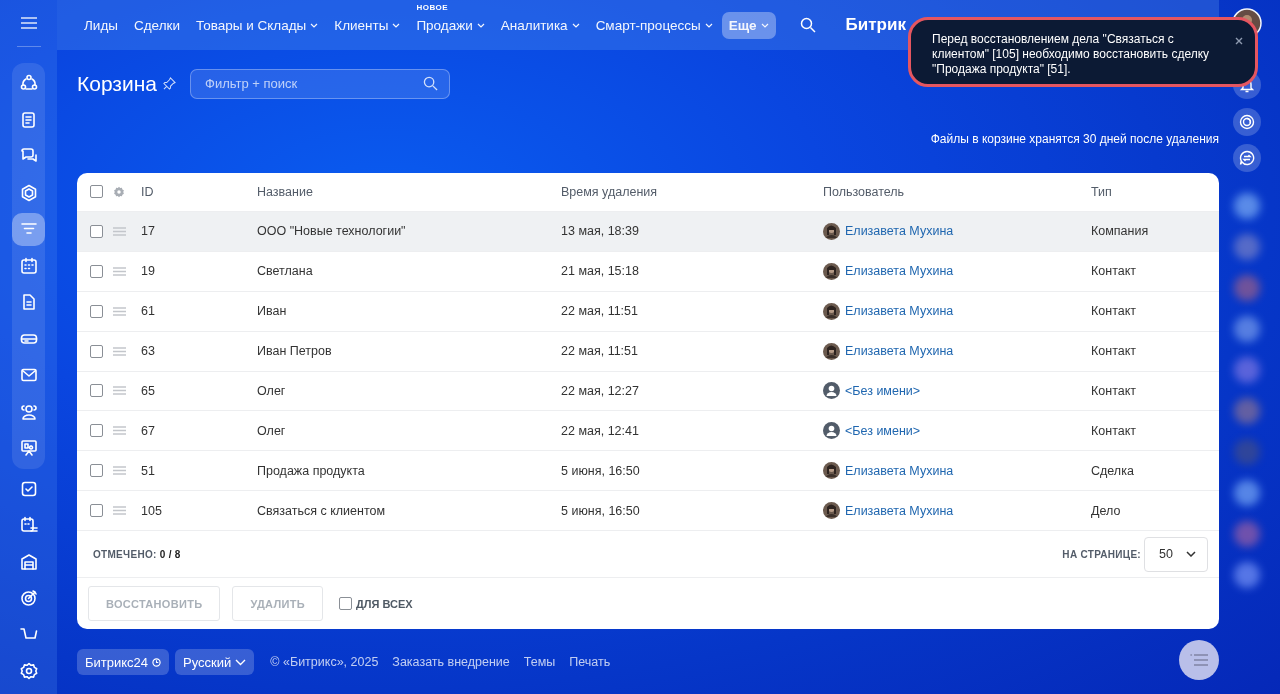 The image size is (1280, 694). What do you see at coordinates (367, 25) in the screenshot?
I see `nav-tab: Клиенты` at bounding box center [367, 25].